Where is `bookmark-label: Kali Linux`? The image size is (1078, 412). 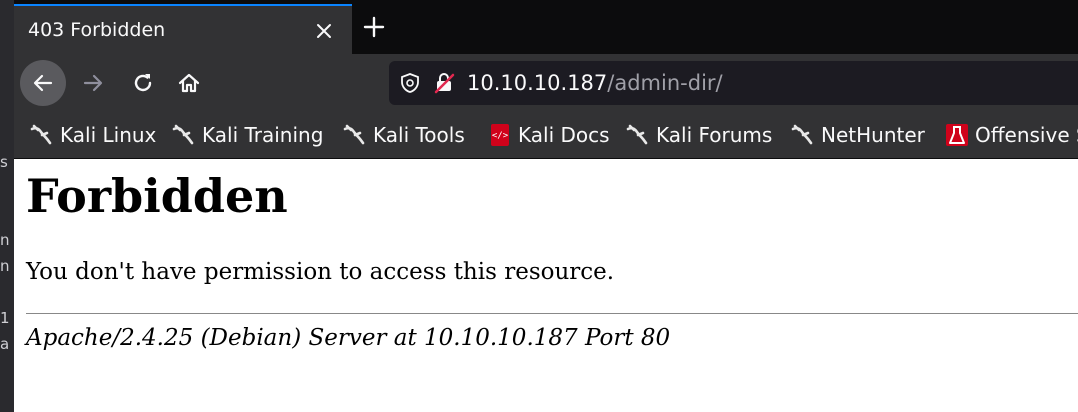
bookmark-label: Kali Linux is located at coordinates (108, 135).